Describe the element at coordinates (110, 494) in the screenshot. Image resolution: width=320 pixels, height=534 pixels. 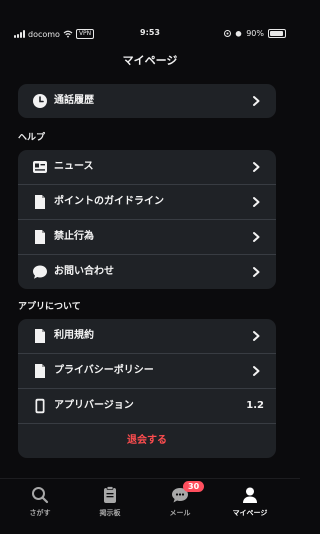
I see `board-icon` at that location.